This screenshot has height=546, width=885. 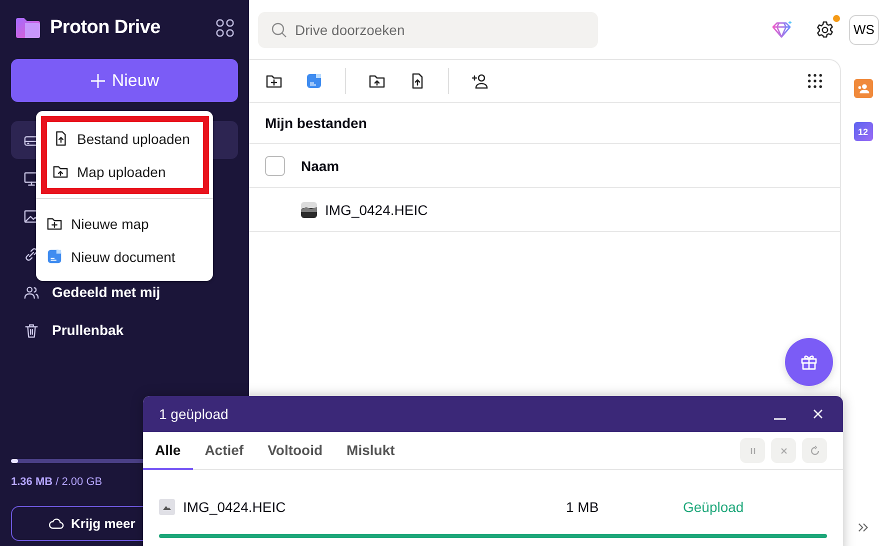 What do you see at coordinates (105, 28) in the screenshot?
I see `app-title: Proton Drive` at bounding box center [105, 28].